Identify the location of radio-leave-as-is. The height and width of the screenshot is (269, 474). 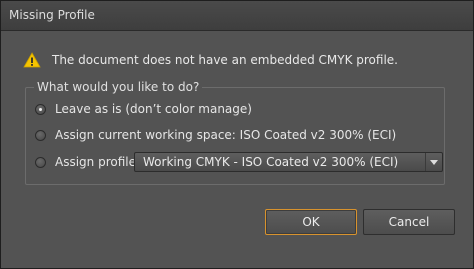
(40, 109).